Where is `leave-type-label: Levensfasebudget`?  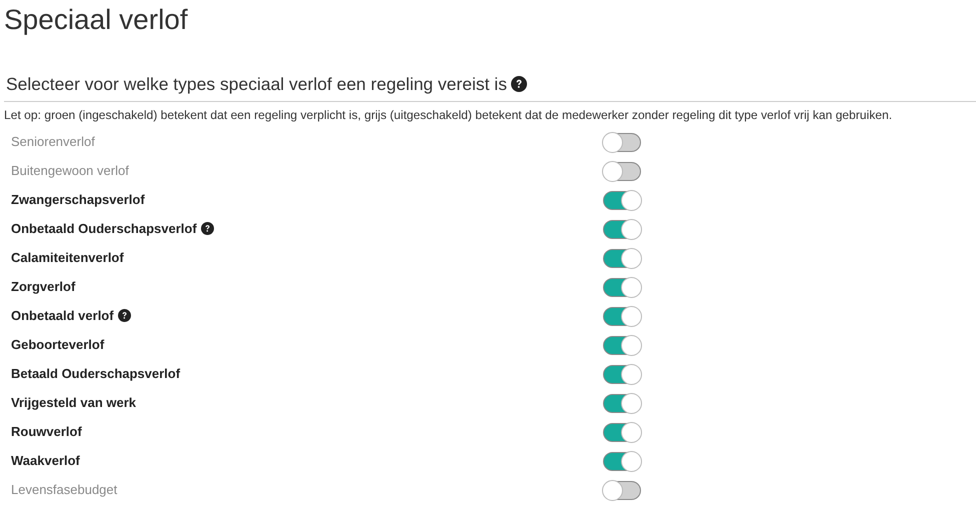 leave-type-label: Levensfasebudget is located at coordinates (64, 489).